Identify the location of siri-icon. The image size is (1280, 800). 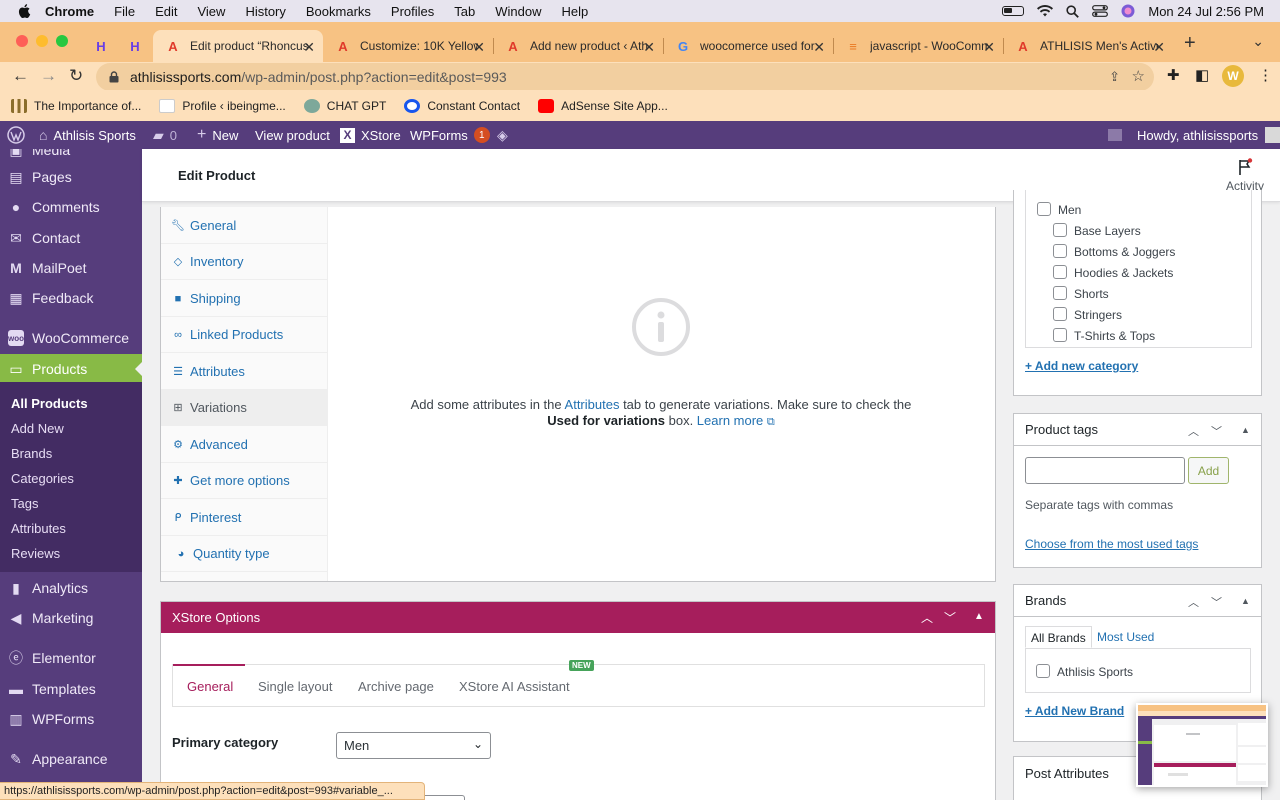
(1128, 11).